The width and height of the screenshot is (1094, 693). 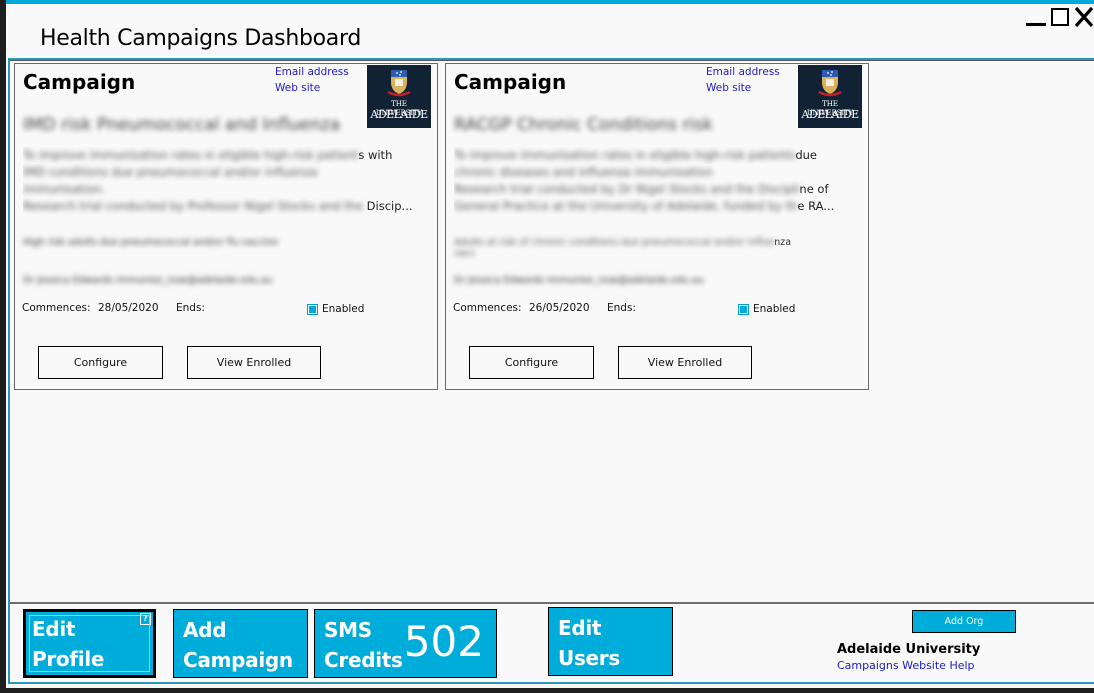 What do you see at coordinates (182, 125) in the screenshot?
I see `campaign-title: IMD risk Pneumococcal and Influenza` at bounding box center [182, 125].